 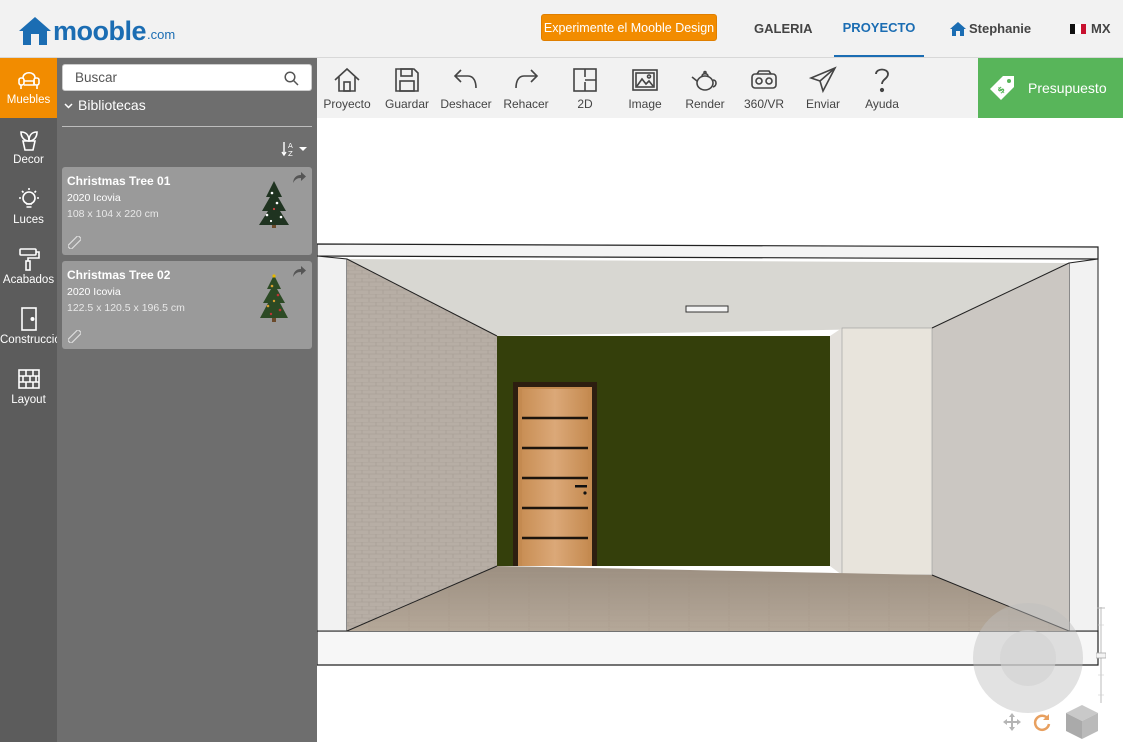 What do you see at coordinates (629, 27) in the screenshot?
I see `mooble-design-promo-button: Experimente el Mooble Design` at bounding box center [629, 27].